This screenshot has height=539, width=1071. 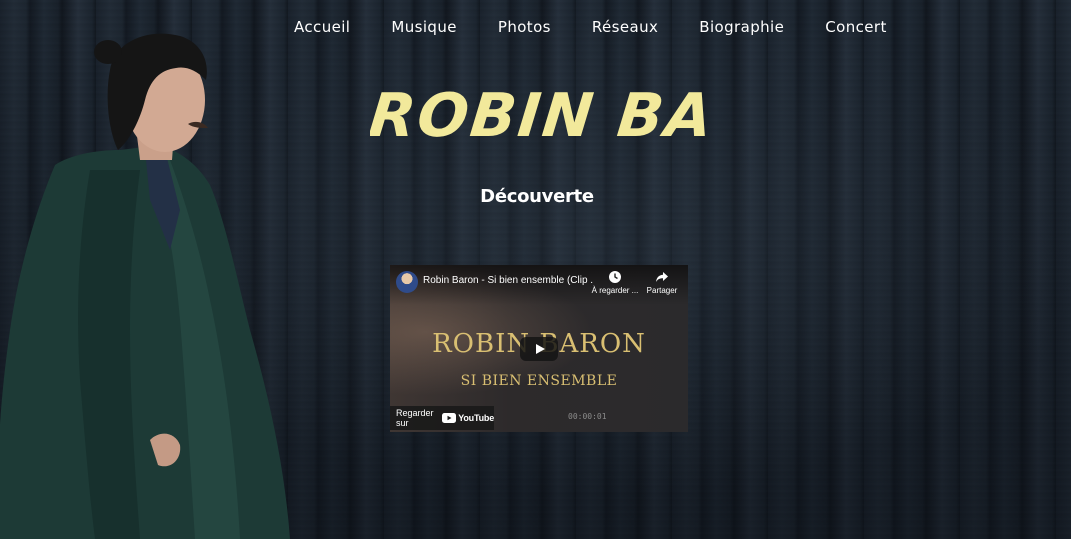 What do you see at coordinates (476, 418) in the screenshot?
I see `youtube-wordmark: YouTube` at bounding box center [476, 418].